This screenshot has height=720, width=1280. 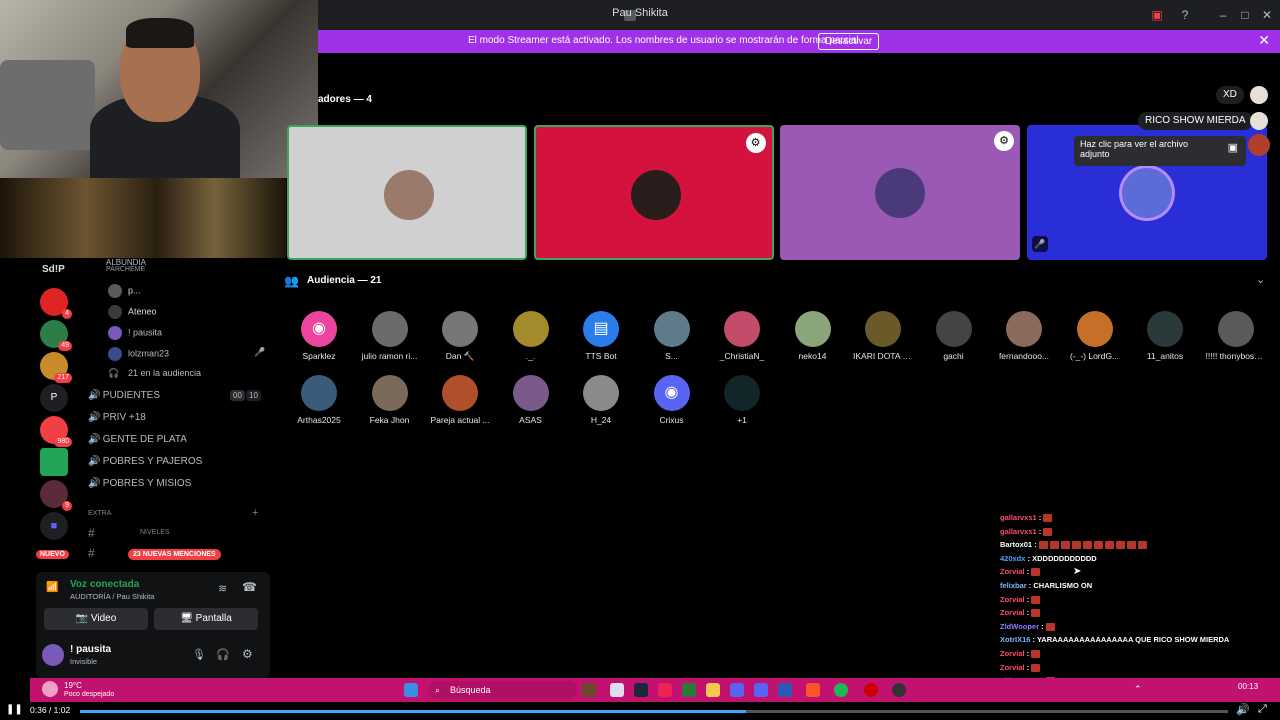 What do you see at coordinates (742, 400) in the screenshot?
I see `audience-member: +1` at bounding box center [742, 400].